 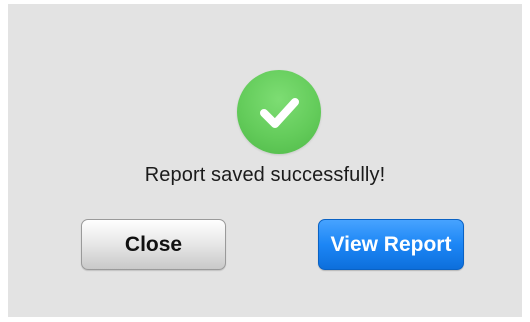 I want to click on view-report-button-label: View Report, so click(x=391, y=244).